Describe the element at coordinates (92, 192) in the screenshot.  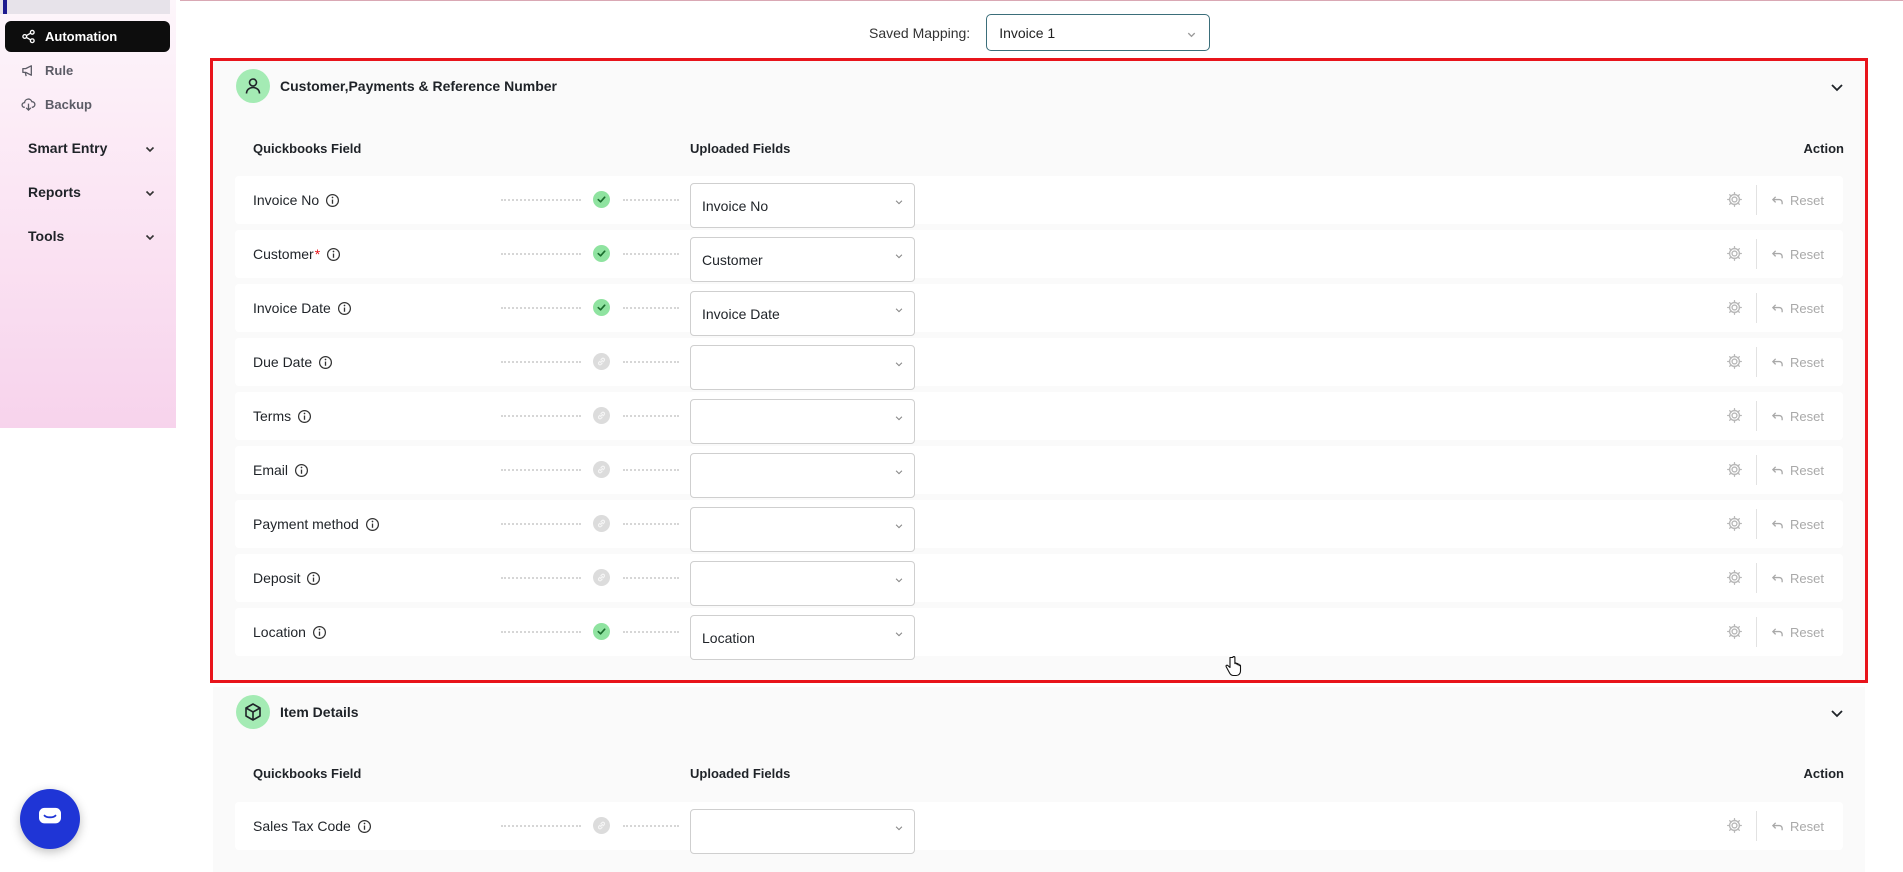
I see `sidebar-group-reports: Reports` at that location.